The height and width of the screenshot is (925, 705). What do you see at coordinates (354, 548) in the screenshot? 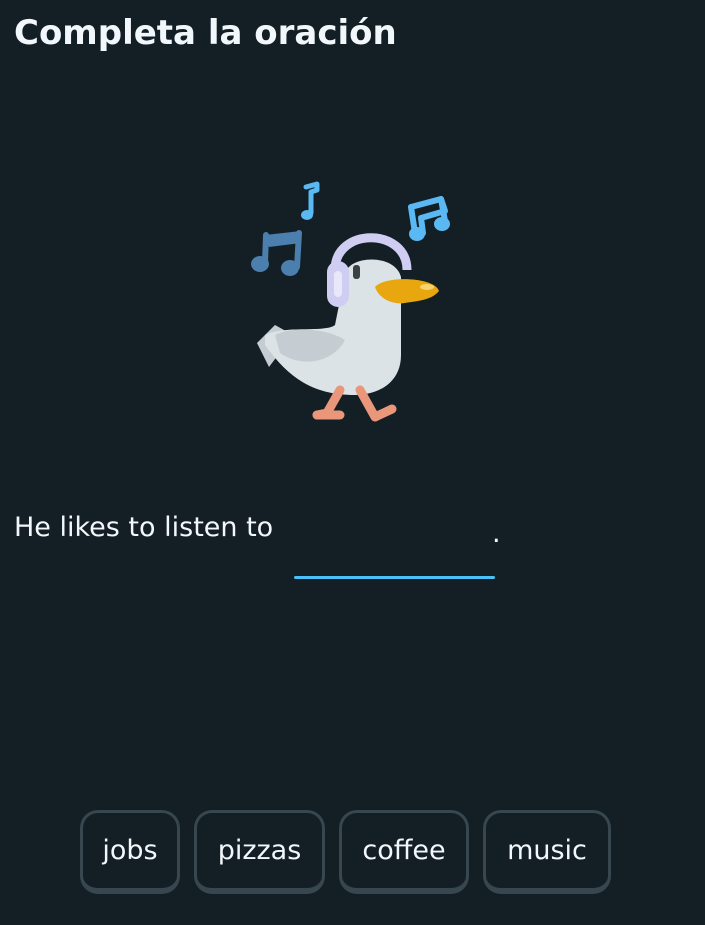
I see `sentence-prompt: He likes to listen to .` at bounding box center [354, 548].